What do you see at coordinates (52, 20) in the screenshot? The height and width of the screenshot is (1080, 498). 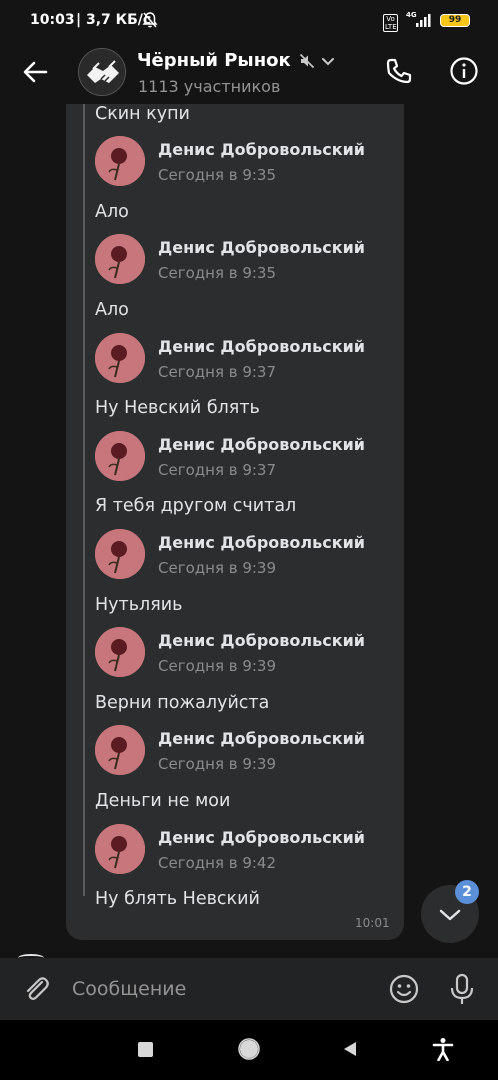 I see `status-time: 10:03` at bounding box center [52, 20].